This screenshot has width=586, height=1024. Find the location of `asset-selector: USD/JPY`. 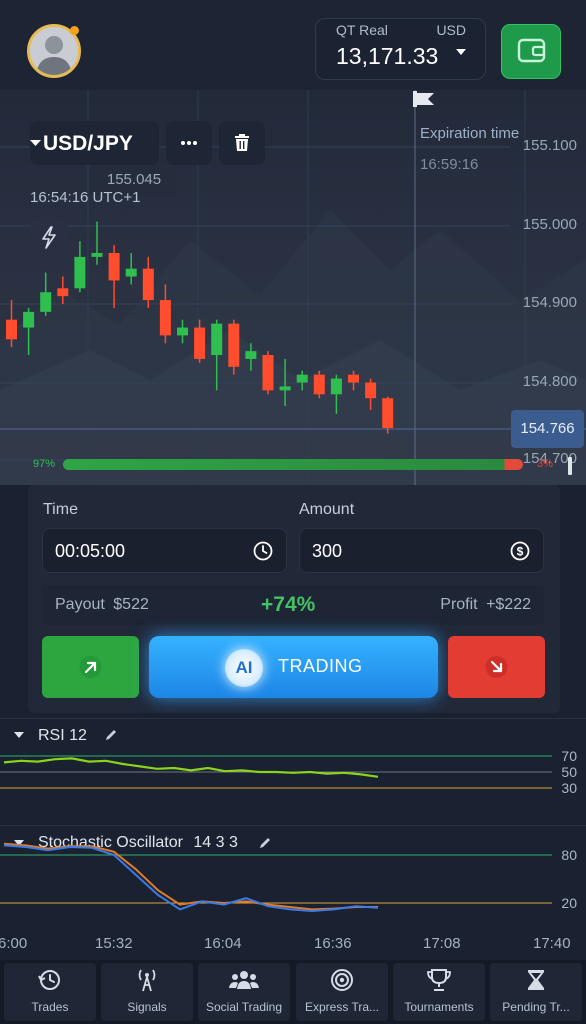

asset-selector: USD/JPY is located at coordinates (94, 143).